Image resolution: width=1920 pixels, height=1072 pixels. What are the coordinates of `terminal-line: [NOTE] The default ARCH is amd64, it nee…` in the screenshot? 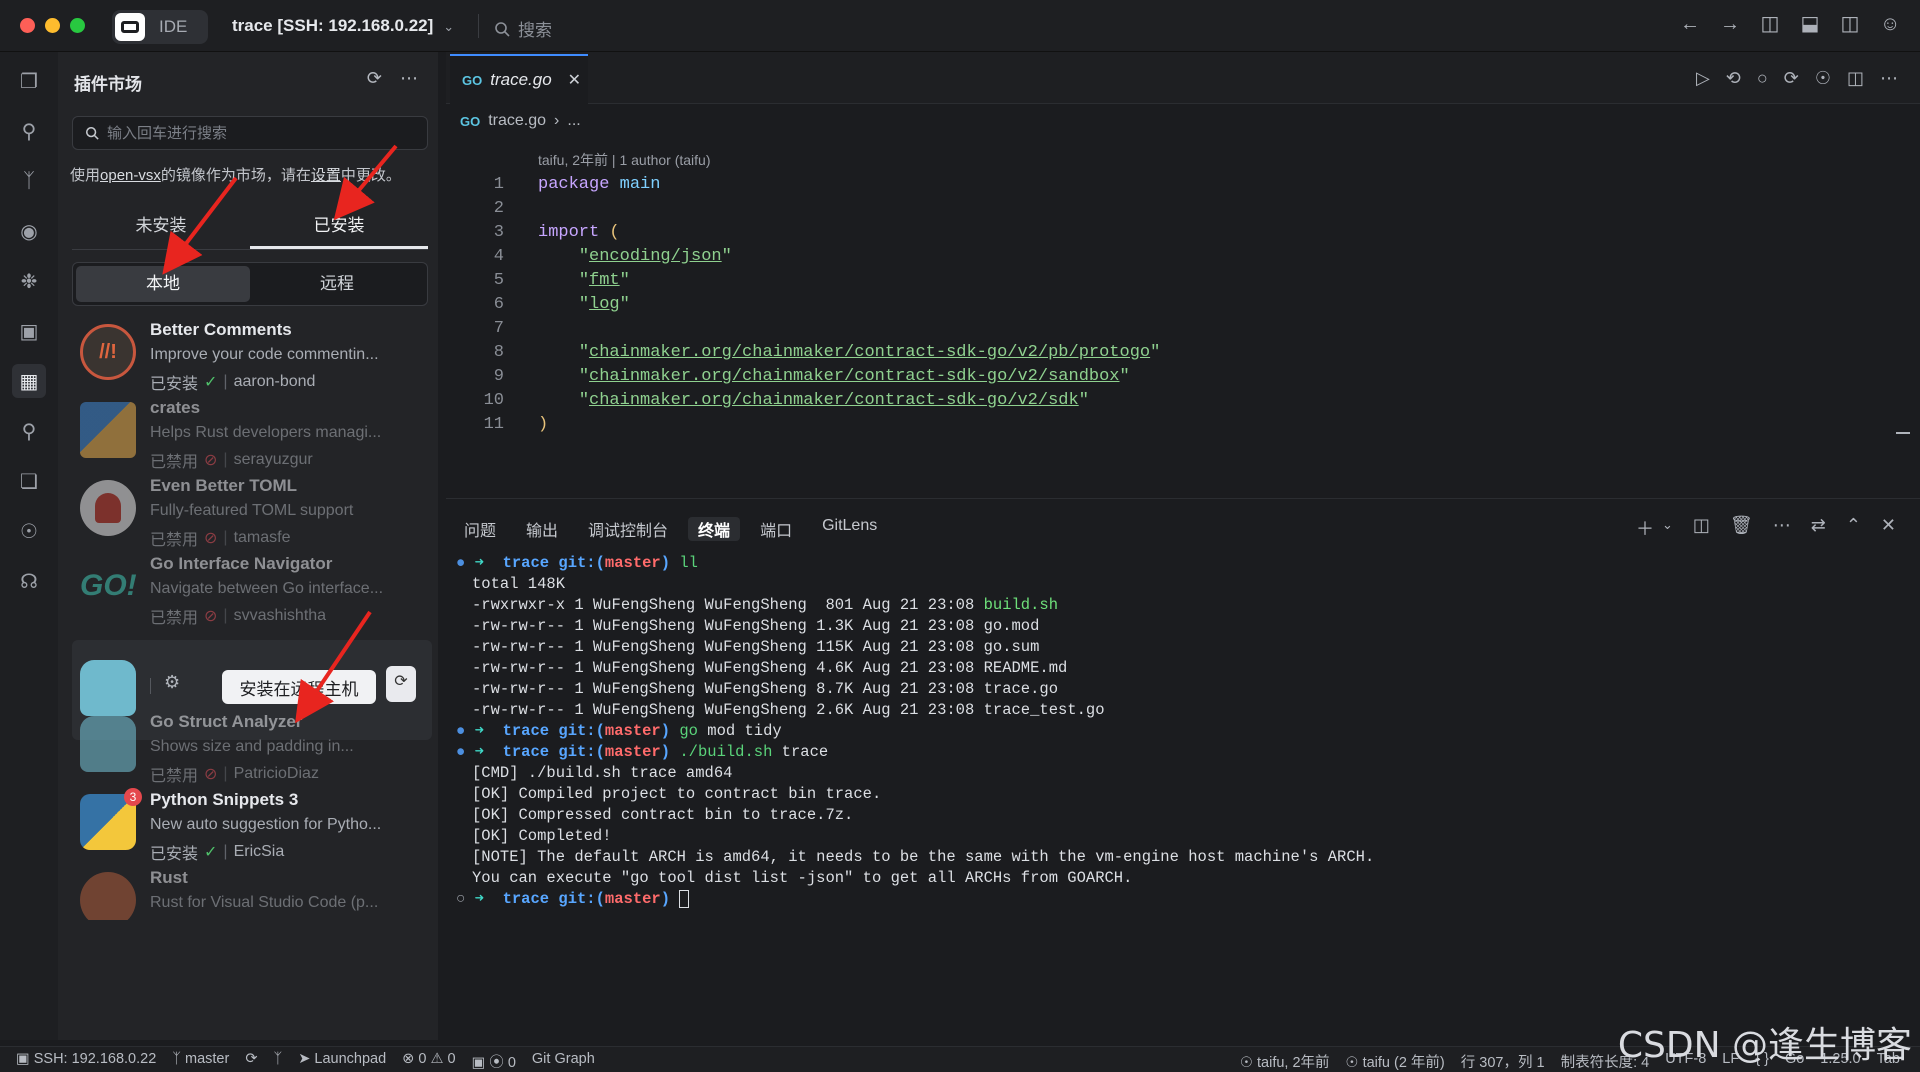 It's located at (923, 857).